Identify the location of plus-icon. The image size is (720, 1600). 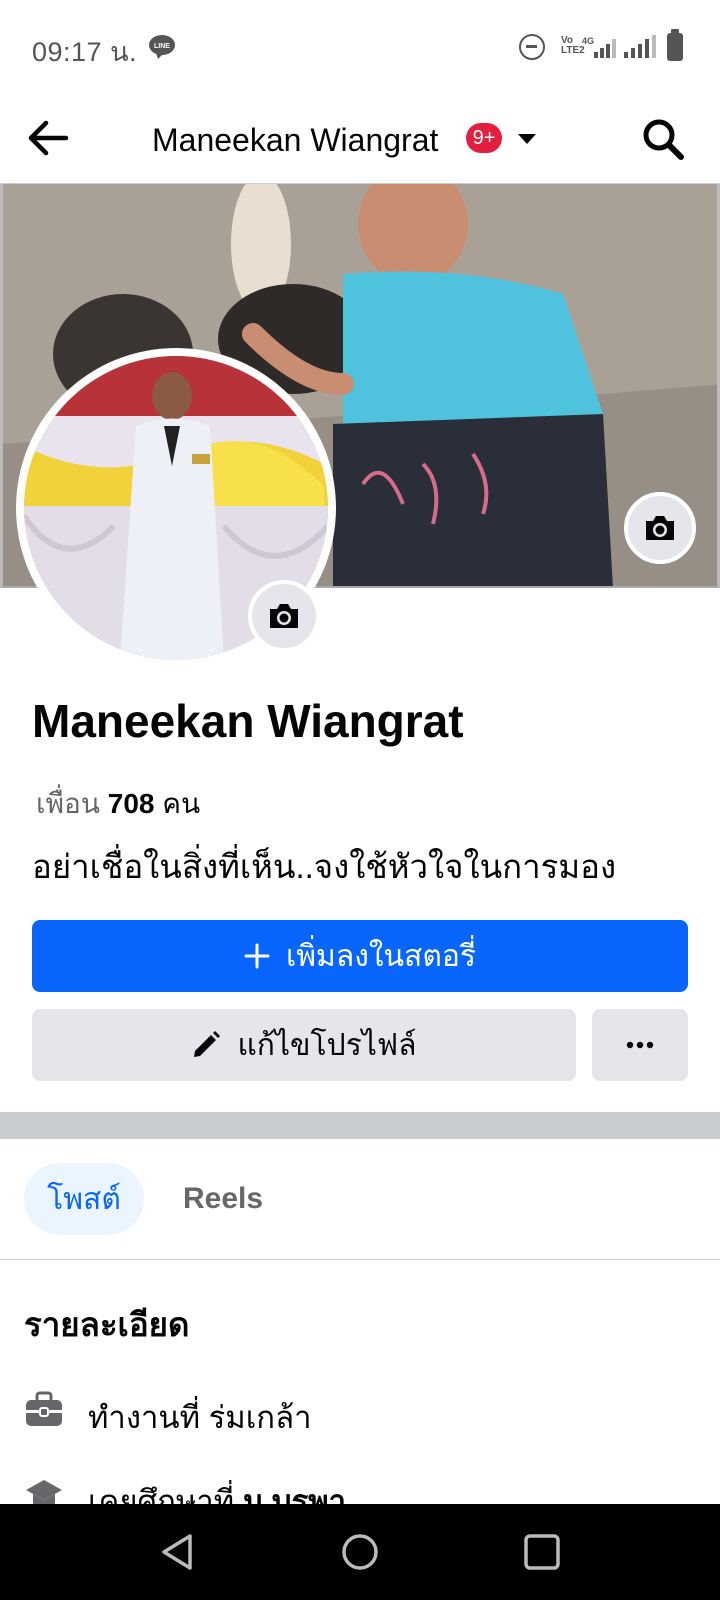
(257, 956).